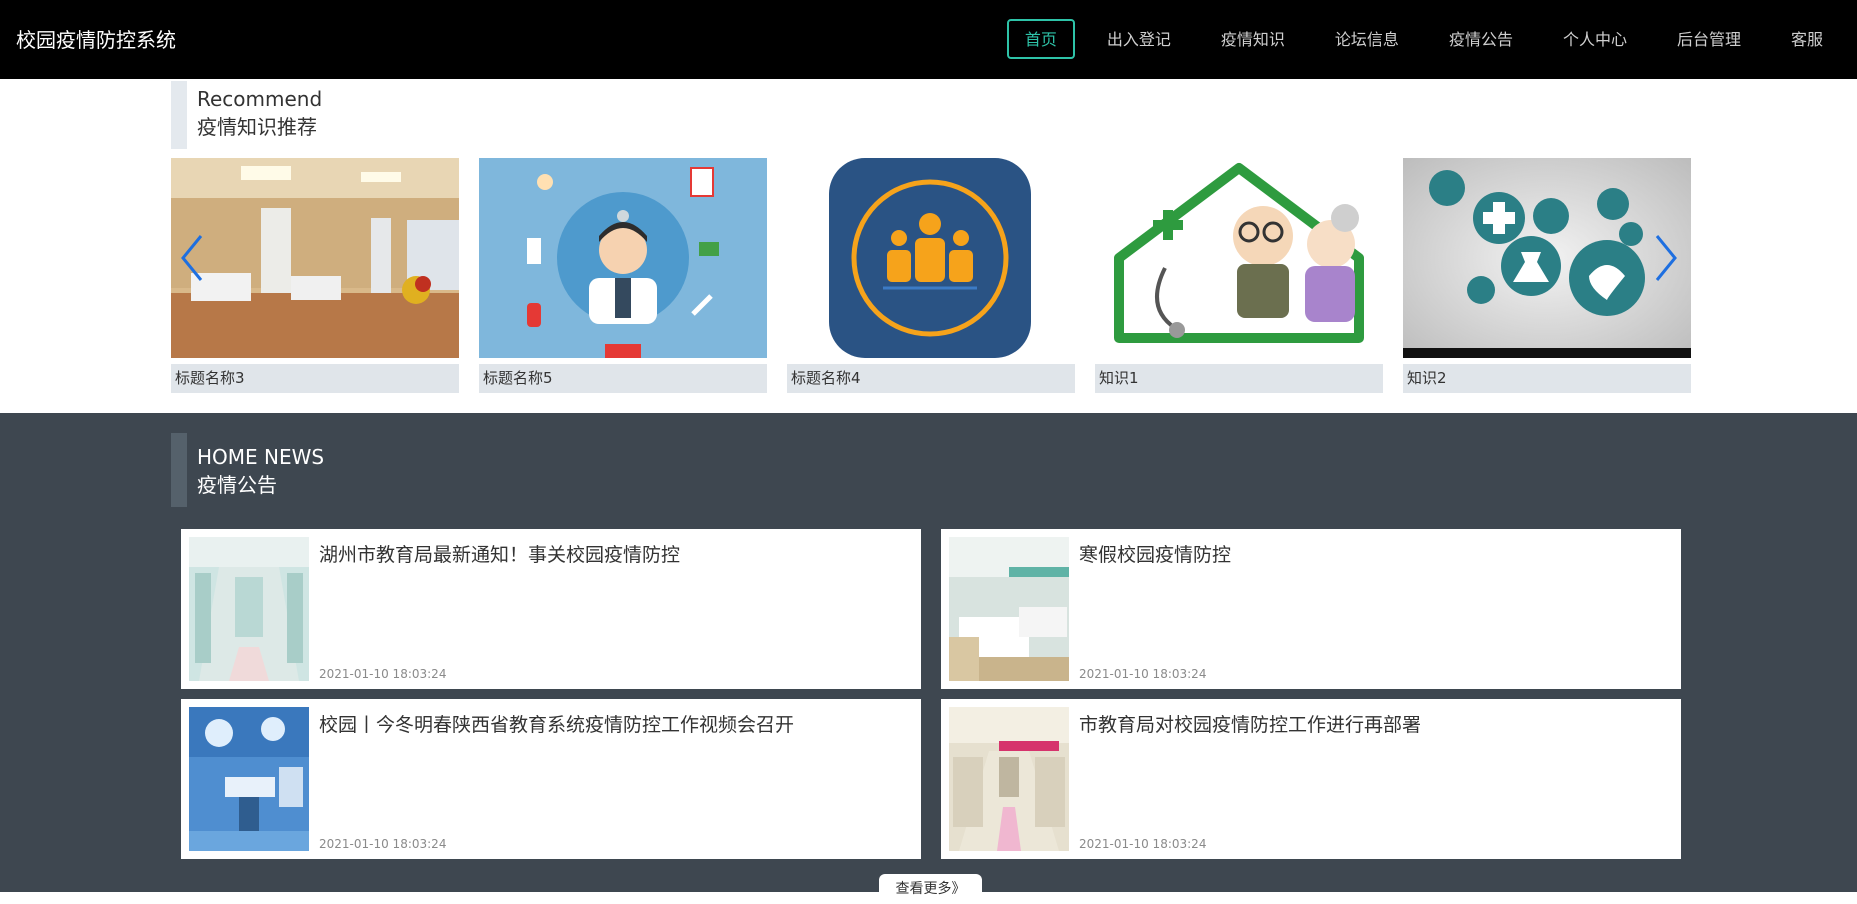 The image size is (1857, 904). What do you see at coordinates (1367, 39) in the screenshot?
I see `nav-item-forum: 论坛信息` at bounding box center [1367, 39].